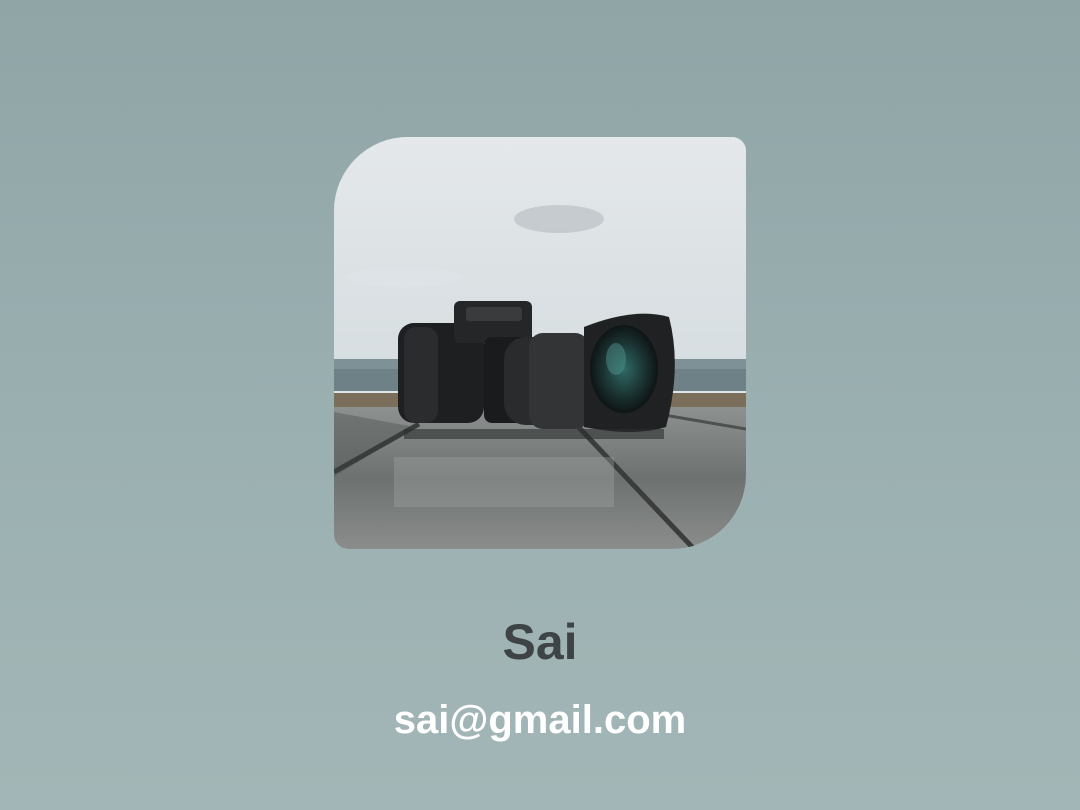  What do you see at coordinates (540, 720) in the screenshot?
I see `profile-email: sai@gmail.com` at bounding box center [540, 720].